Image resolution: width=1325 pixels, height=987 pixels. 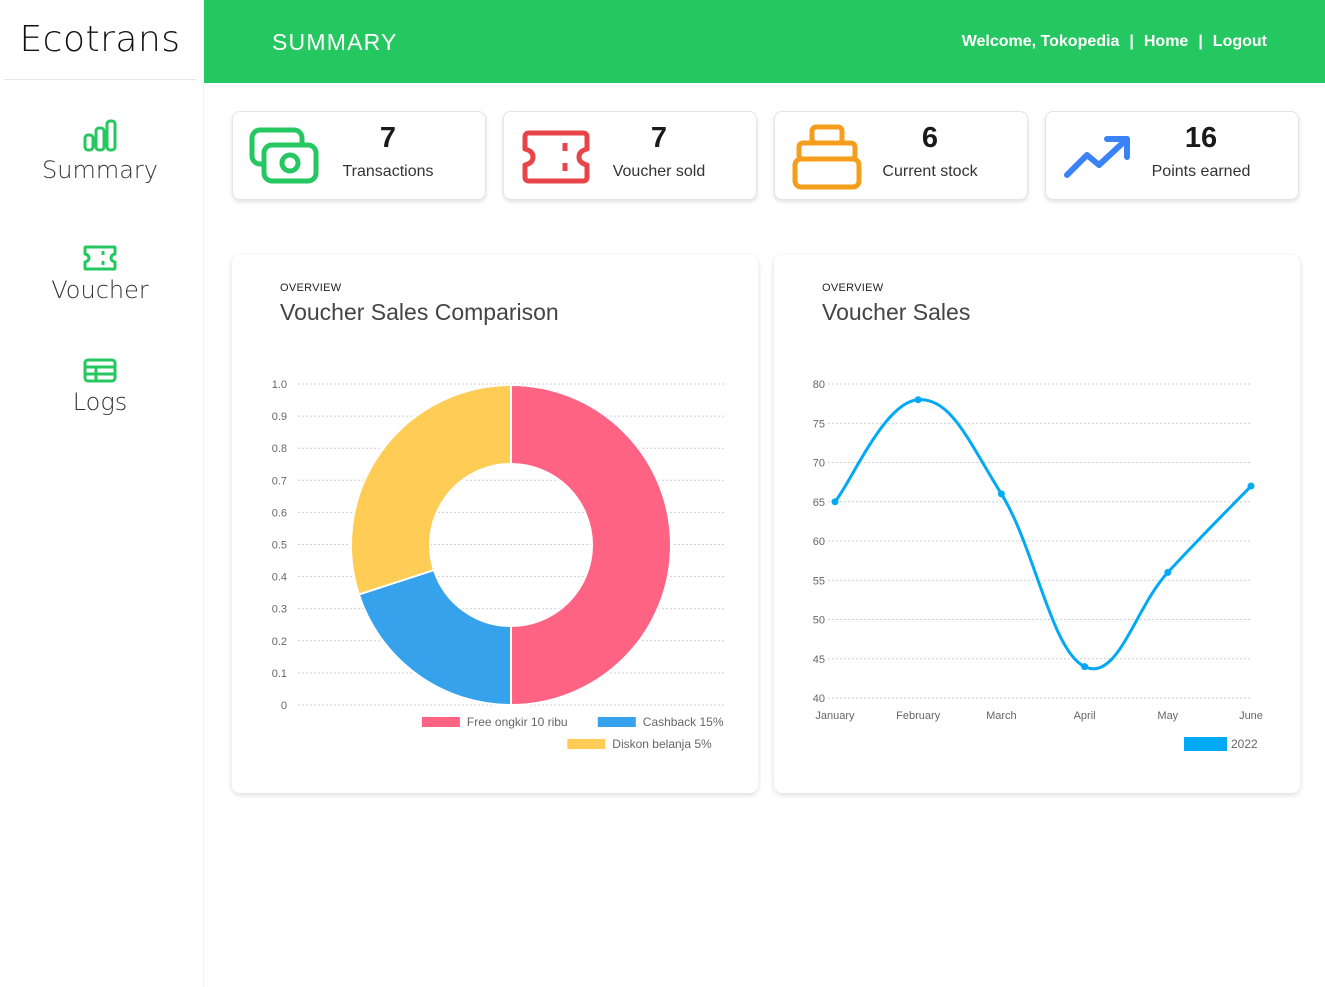 I want to click on x-tick-label: April, so click(x=1085, y=716).